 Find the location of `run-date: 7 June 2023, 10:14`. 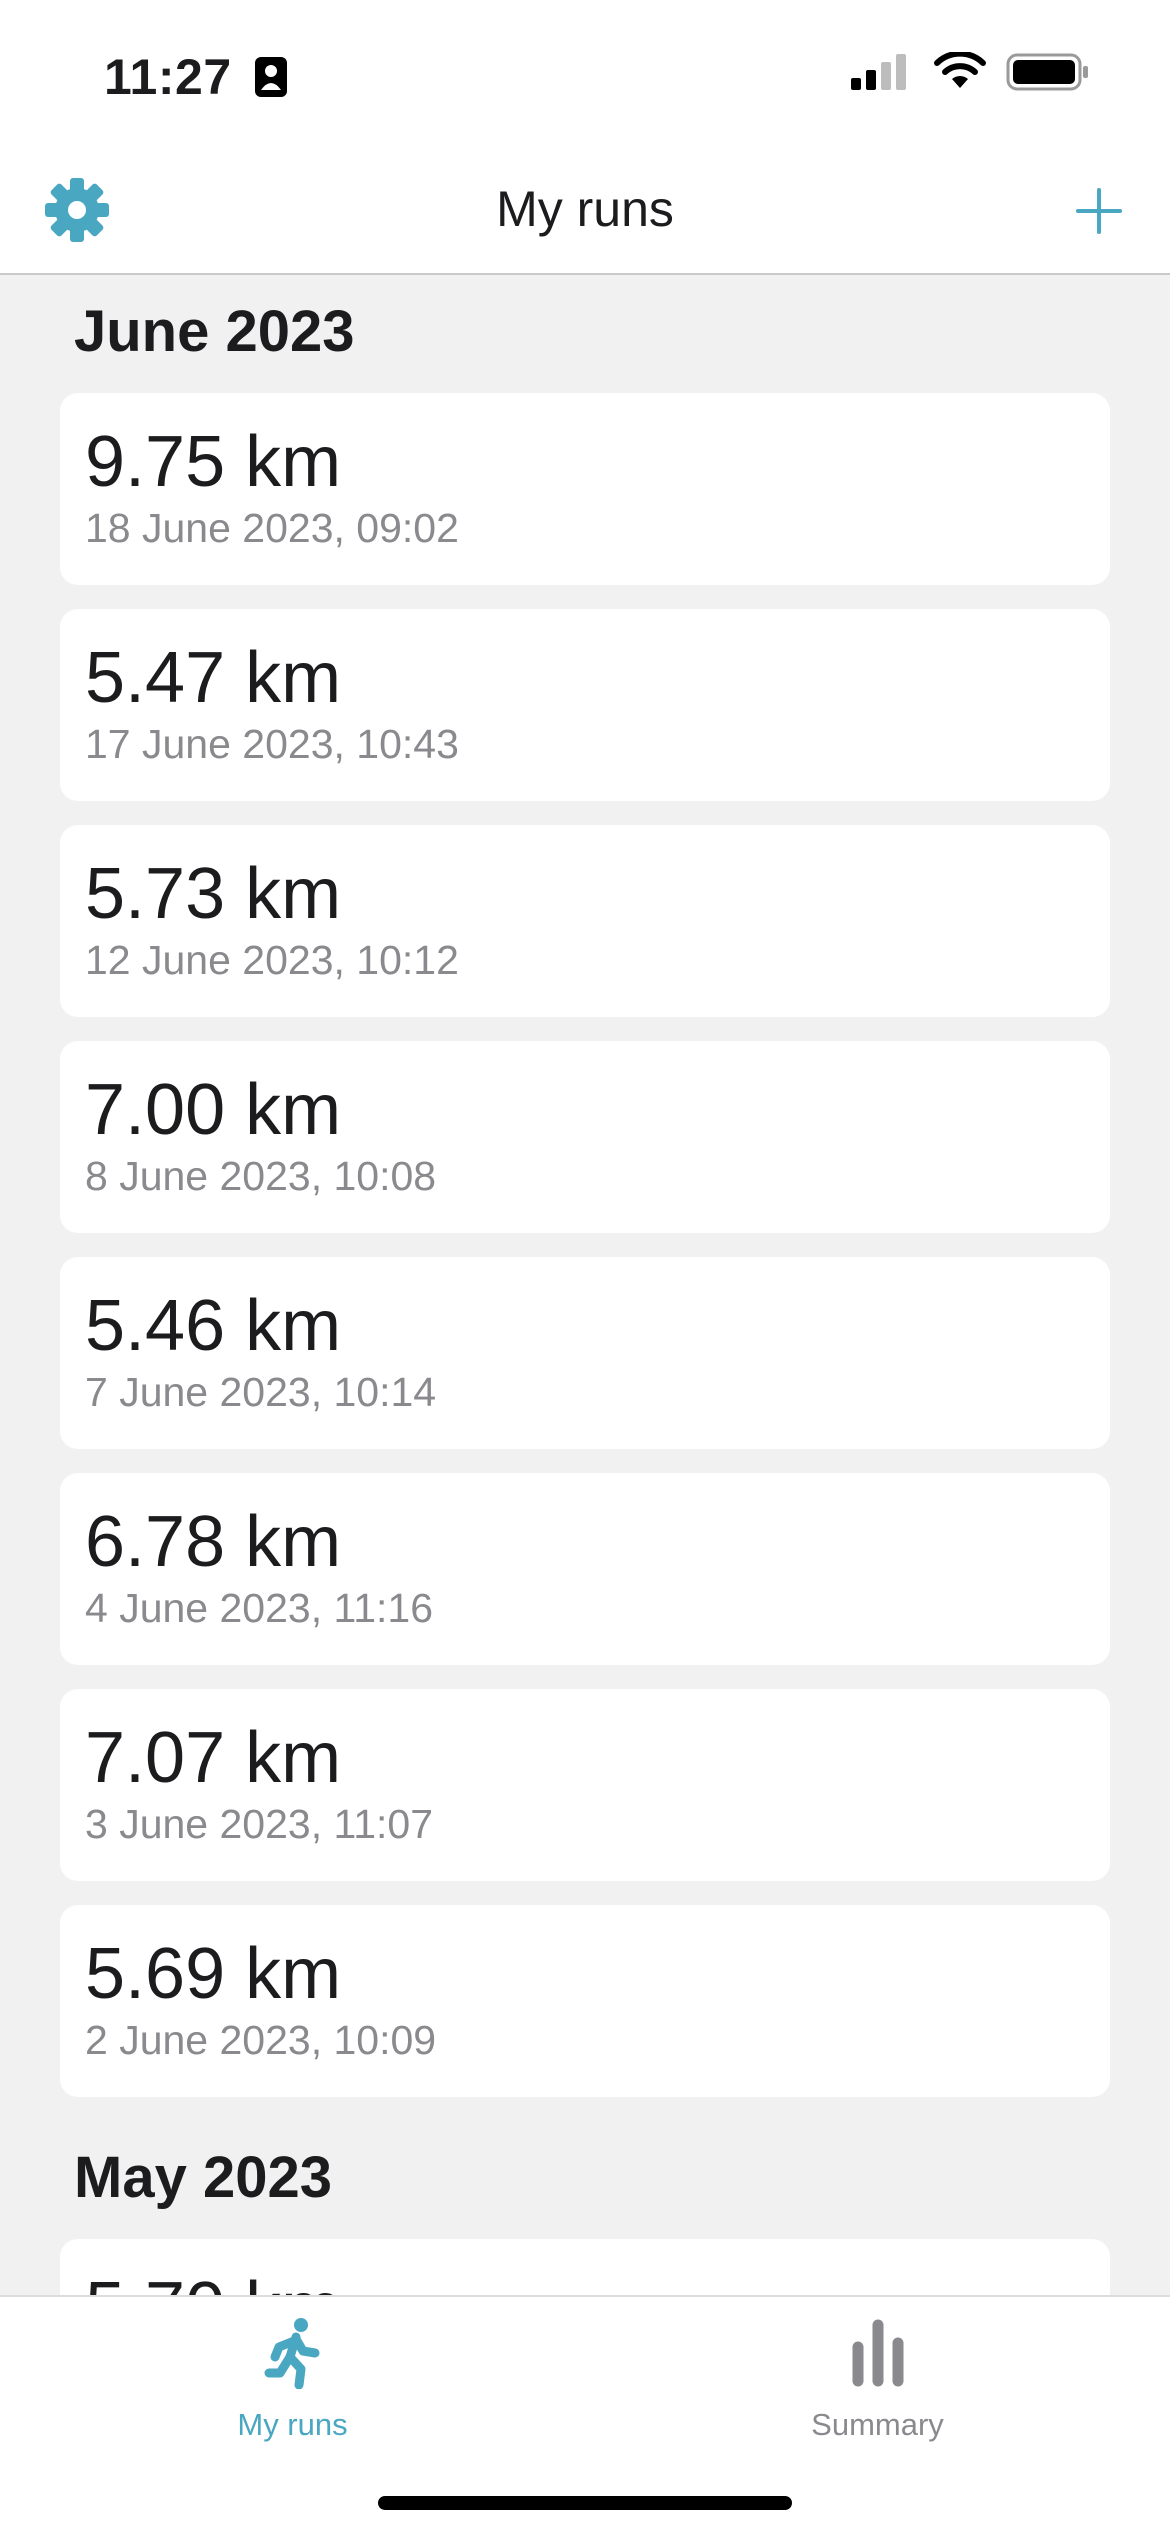

run-date: 7 June 2023, 10:14 is located at coordinates (261, 1392).